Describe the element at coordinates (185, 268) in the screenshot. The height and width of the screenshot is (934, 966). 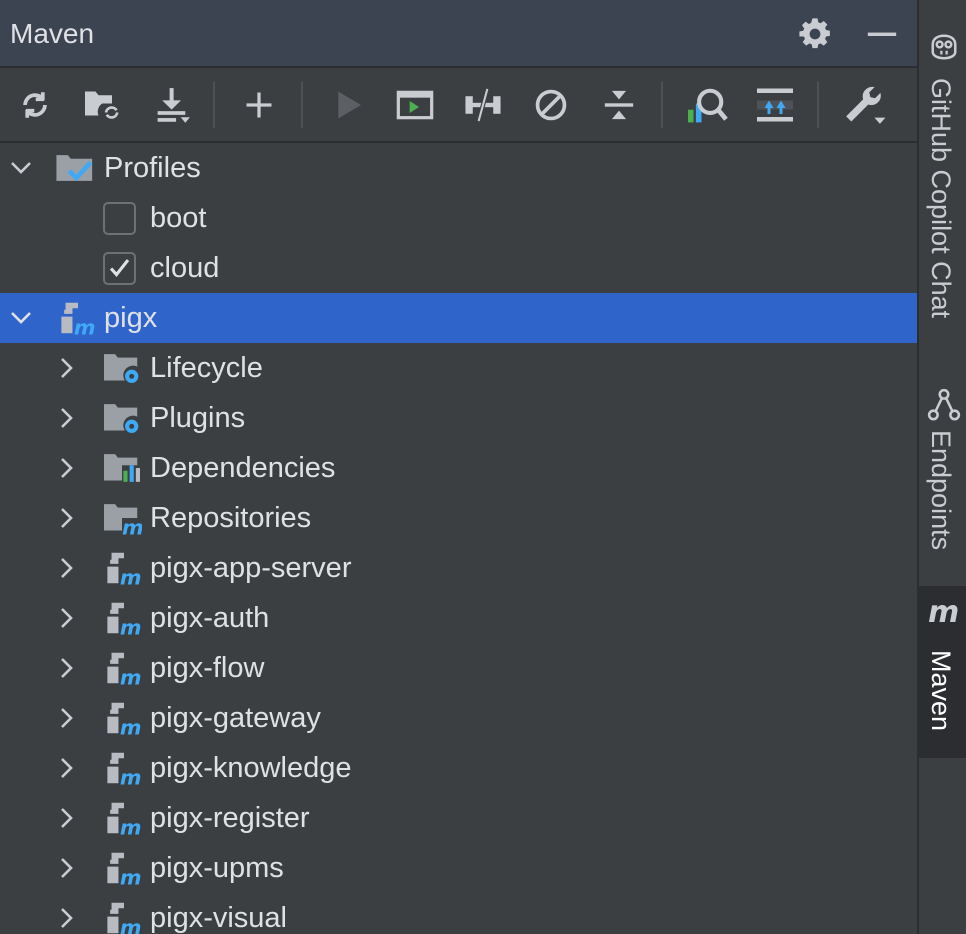
I see `profile-label: cloud` at that location.